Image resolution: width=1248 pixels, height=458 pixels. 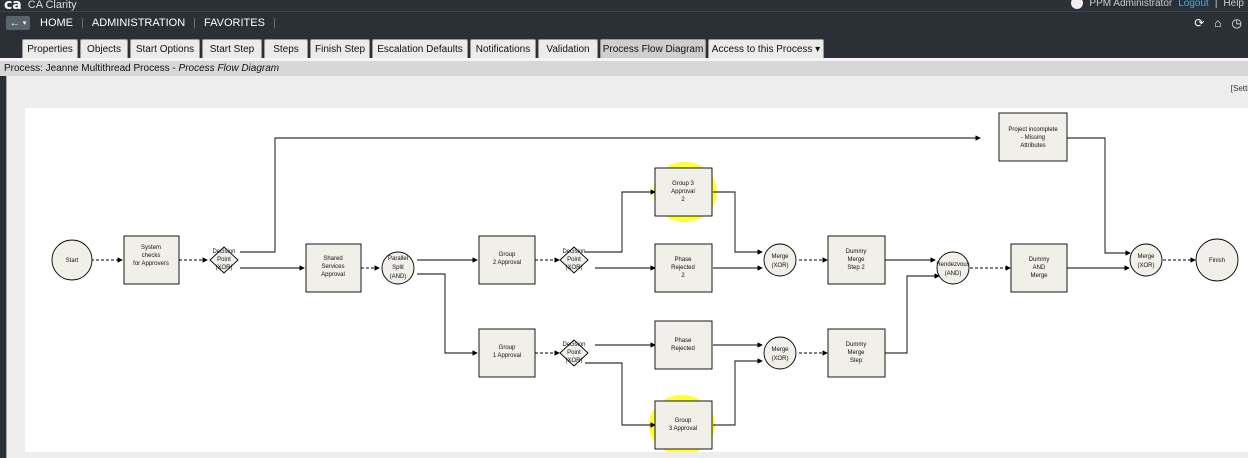 What do you see at coordinates (683, 425) in the screenshot?
I see `step-group3-approval: Group 3 Approval` at bounding box center [683, 425].